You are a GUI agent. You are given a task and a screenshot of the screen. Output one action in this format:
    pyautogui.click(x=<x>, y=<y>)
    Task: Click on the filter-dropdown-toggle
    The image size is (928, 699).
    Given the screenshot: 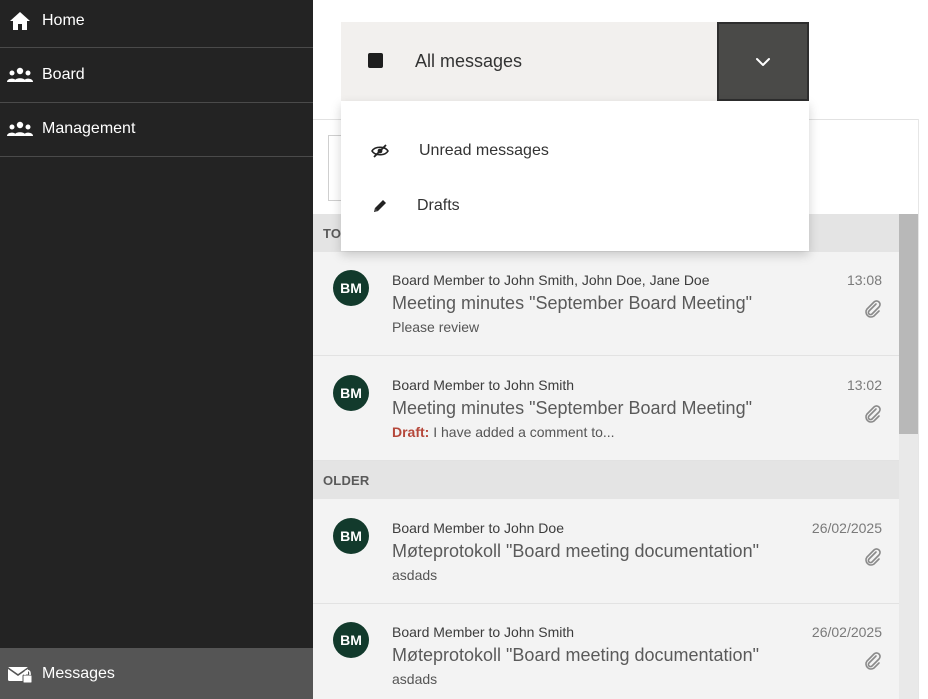 What is the action you would take?
    pyautogui.click(x=763, y=61)
    